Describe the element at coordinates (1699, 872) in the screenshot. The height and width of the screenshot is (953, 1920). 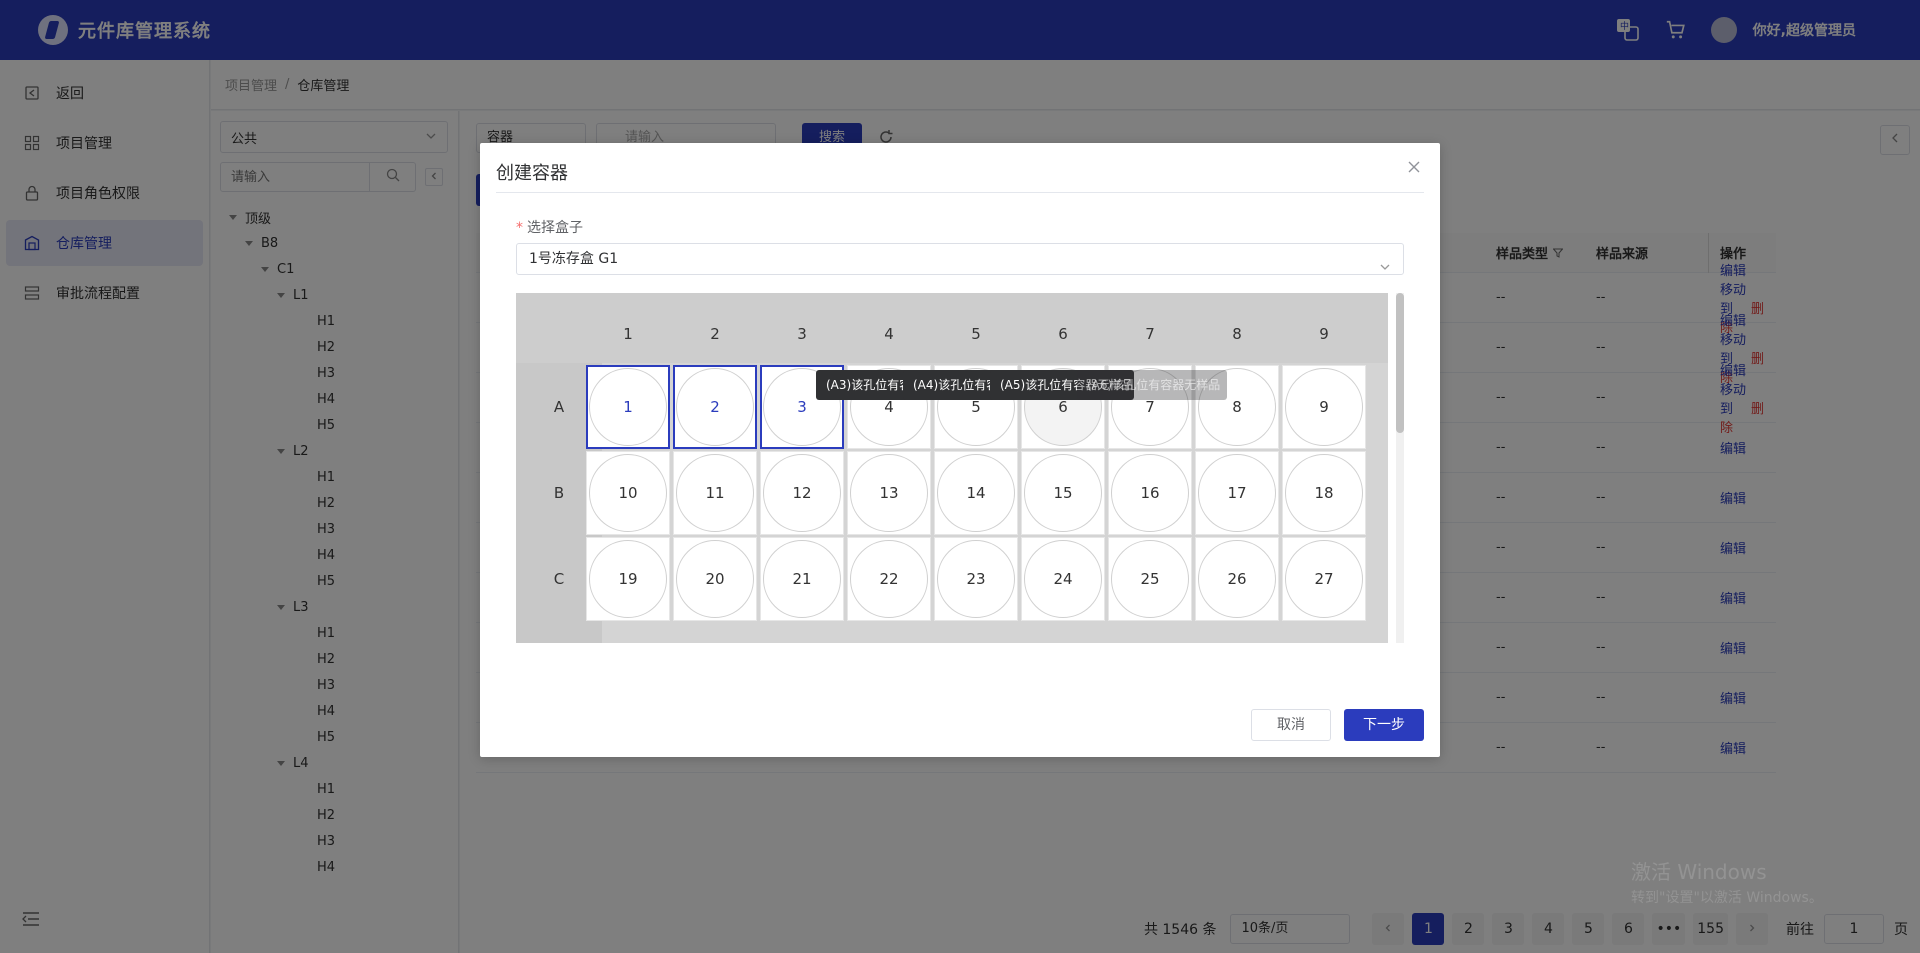
I see `watermark-line1: 激活 Windows` at that location.